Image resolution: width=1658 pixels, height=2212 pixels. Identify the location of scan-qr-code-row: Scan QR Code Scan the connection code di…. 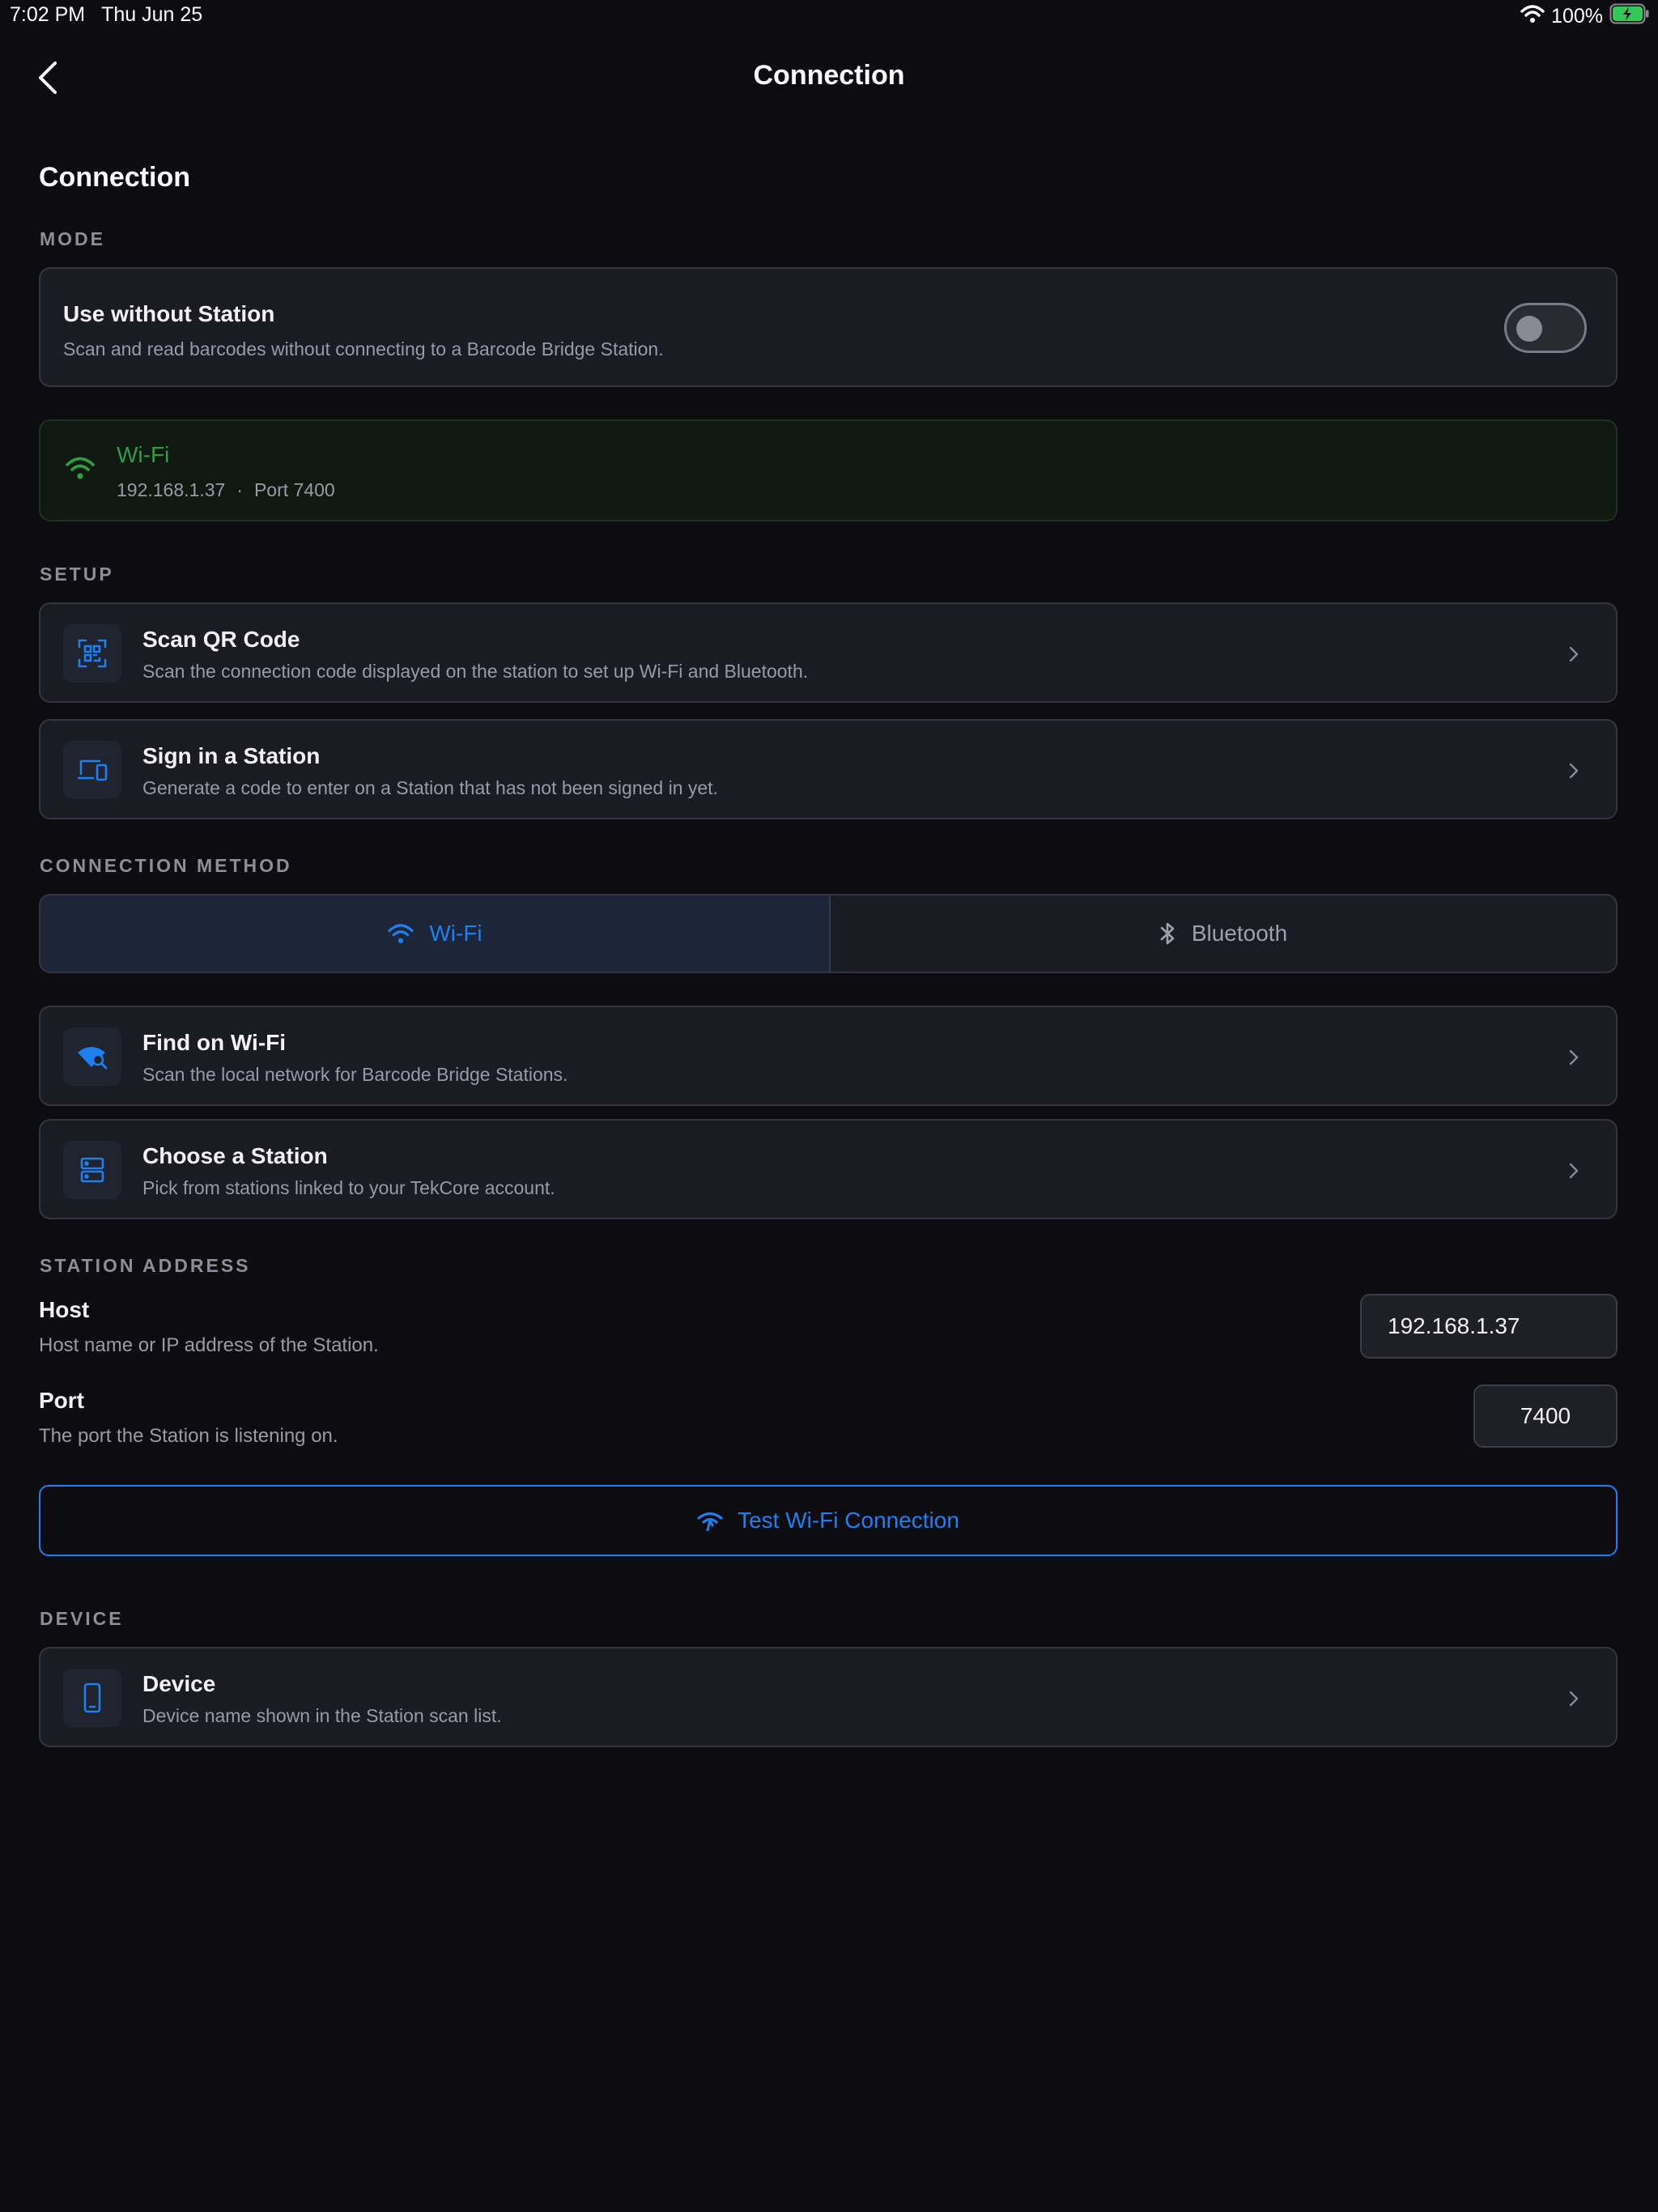
(828, 653).